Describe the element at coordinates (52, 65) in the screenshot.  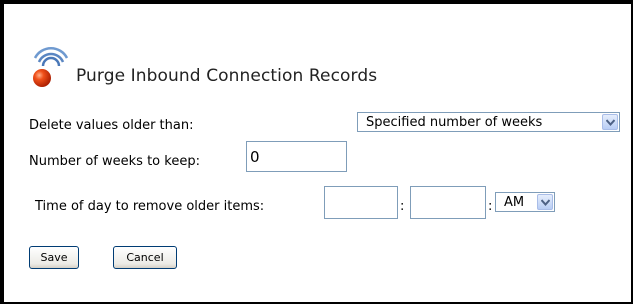
I see `broadcast-orb-icon` at that location.